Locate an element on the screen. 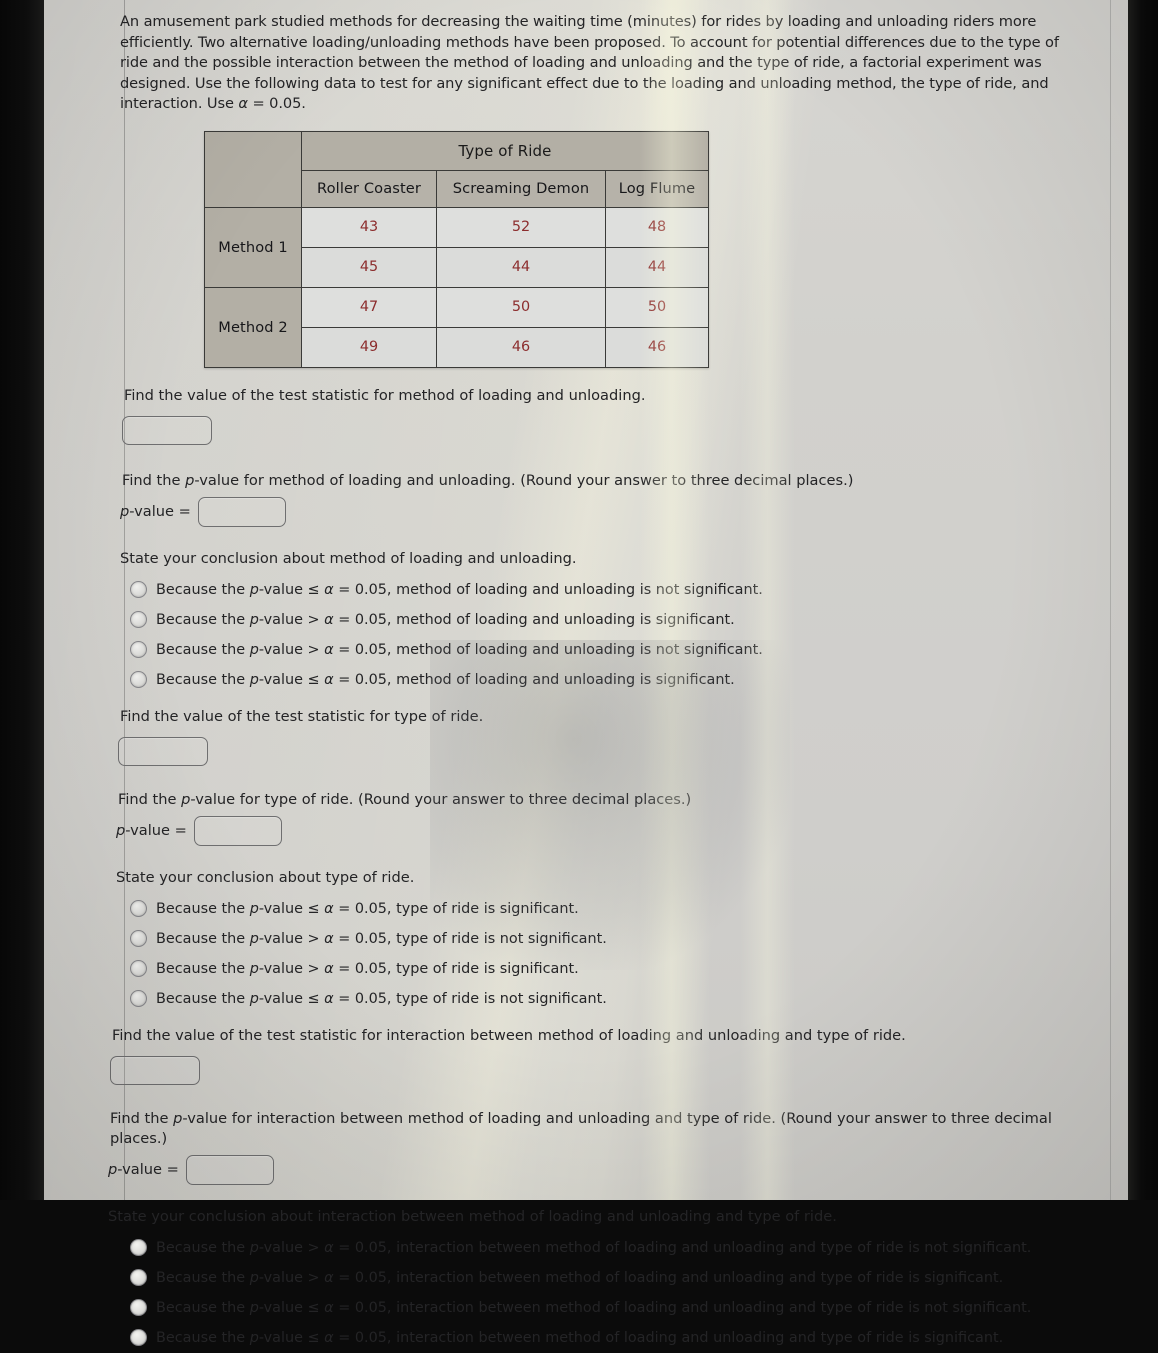 The image size is (1158, 1353). table-row: Method 2 47 50 50 is located at coordinates (456, 327).